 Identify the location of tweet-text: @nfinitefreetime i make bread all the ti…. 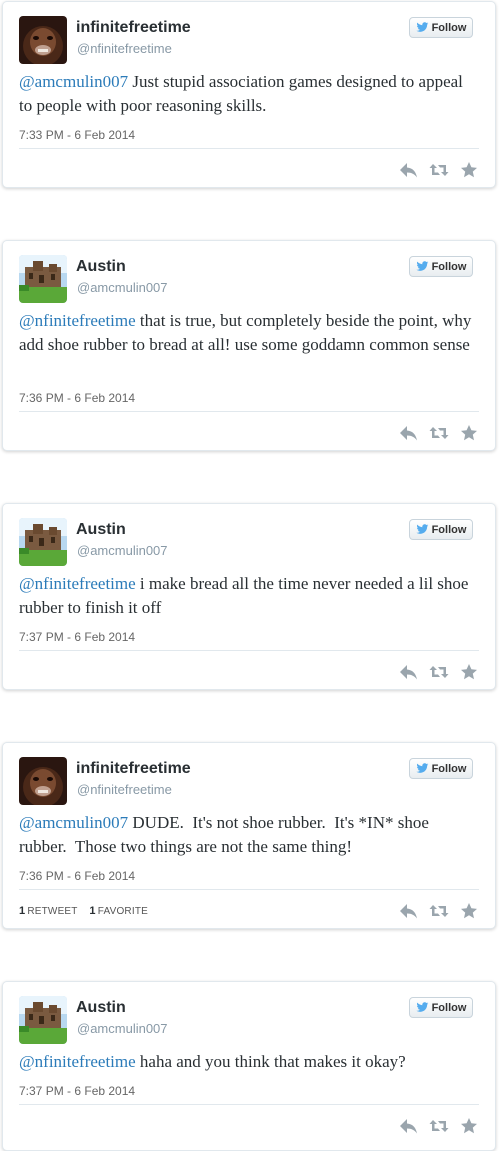
(249, 596).